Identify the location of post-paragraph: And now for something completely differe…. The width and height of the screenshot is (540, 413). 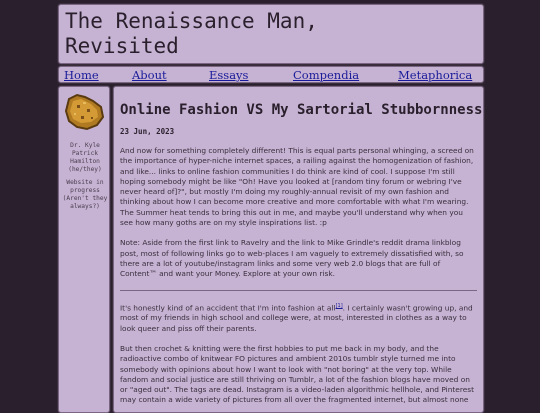
(297, 187).